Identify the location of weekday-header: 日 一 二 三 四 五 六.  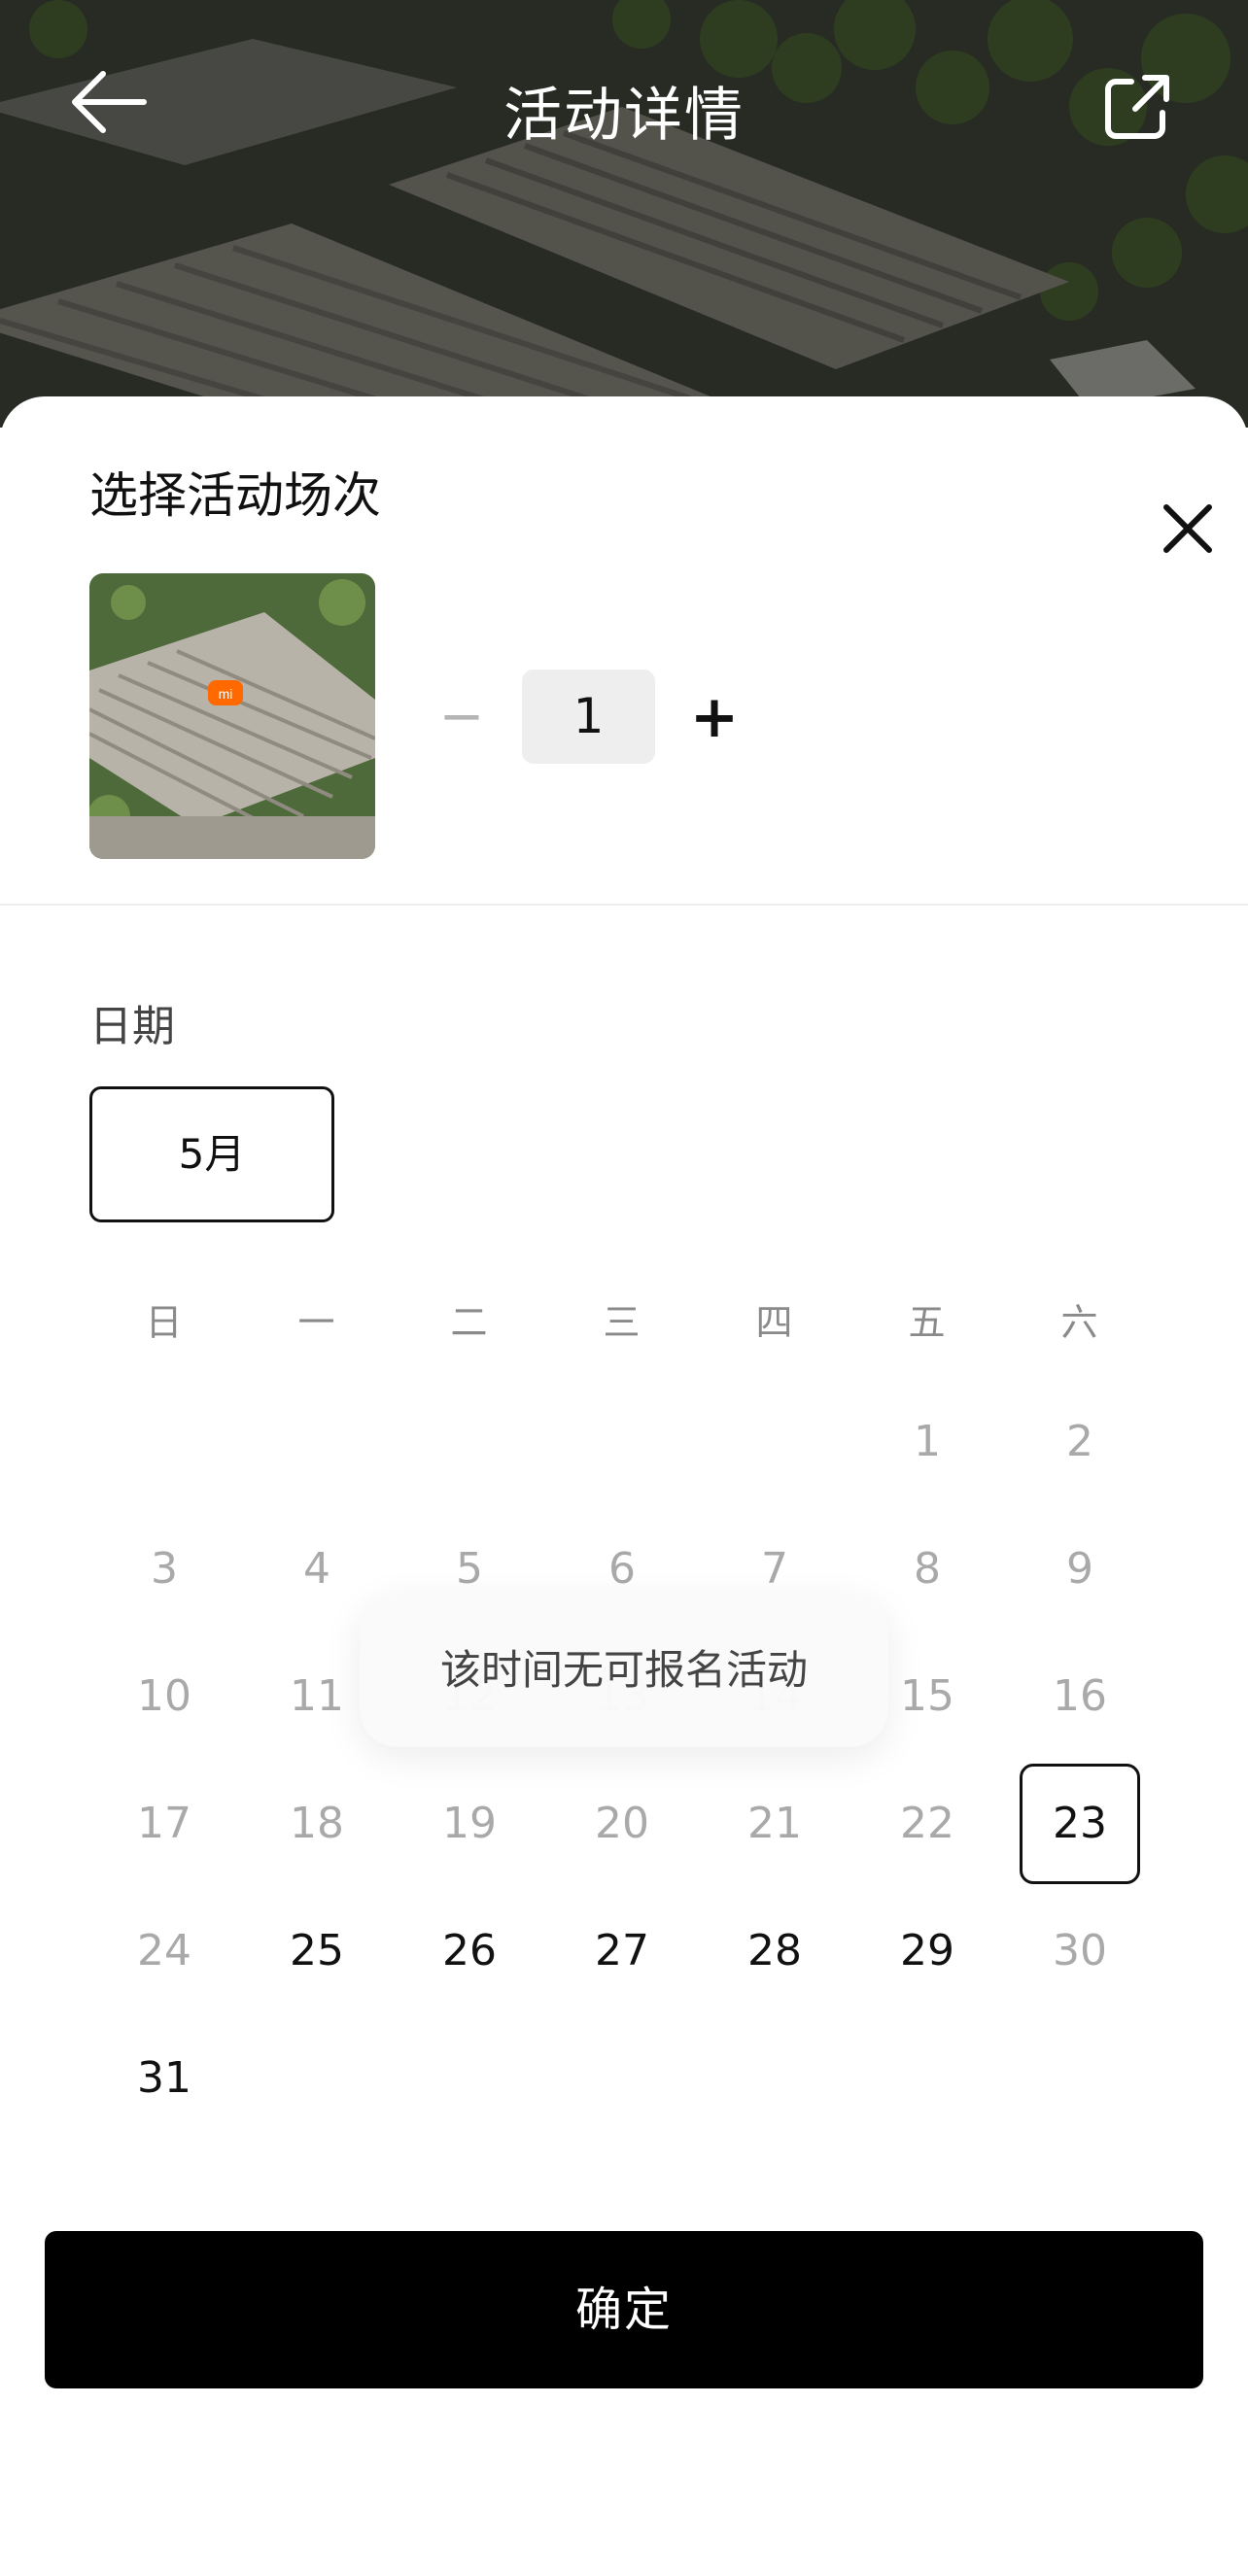
(636, 1321).